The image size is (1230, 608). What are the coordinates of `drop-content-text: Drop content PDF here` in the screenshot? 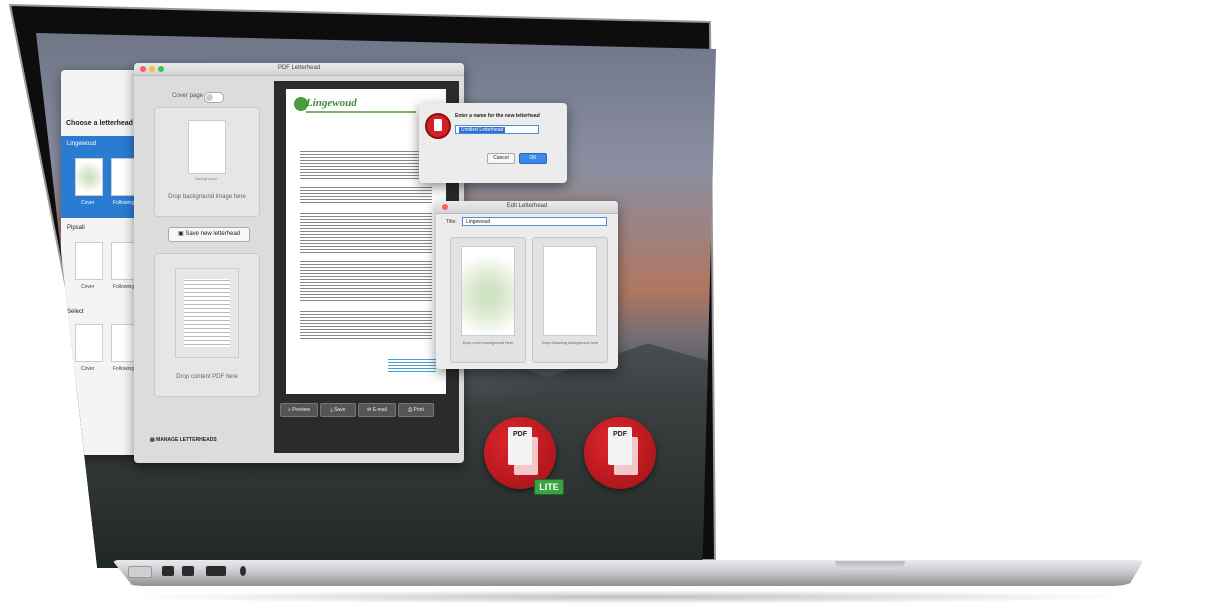 It's located at (207, 377).